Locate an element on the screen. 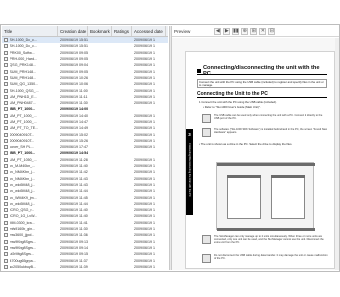 The height and width of the screenshot is (297, 340). column-header-accessed-date: Accessed date is located at coordinates (149, 31).